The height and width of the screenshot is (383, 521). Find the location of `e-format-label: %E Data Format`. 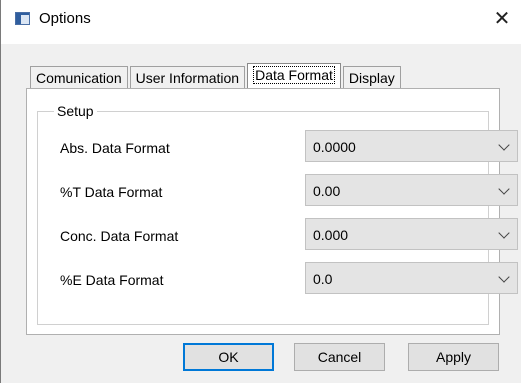

e-format-label: %E Data Format is located at coordinates (112, 280).